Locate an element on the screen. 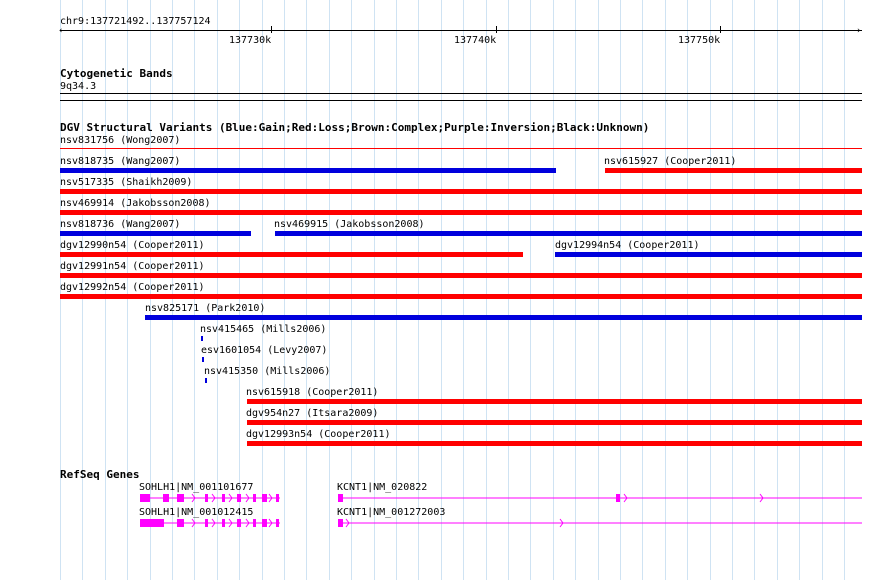  gene-model-kcnt1-a is located at coordinates (600, 498).